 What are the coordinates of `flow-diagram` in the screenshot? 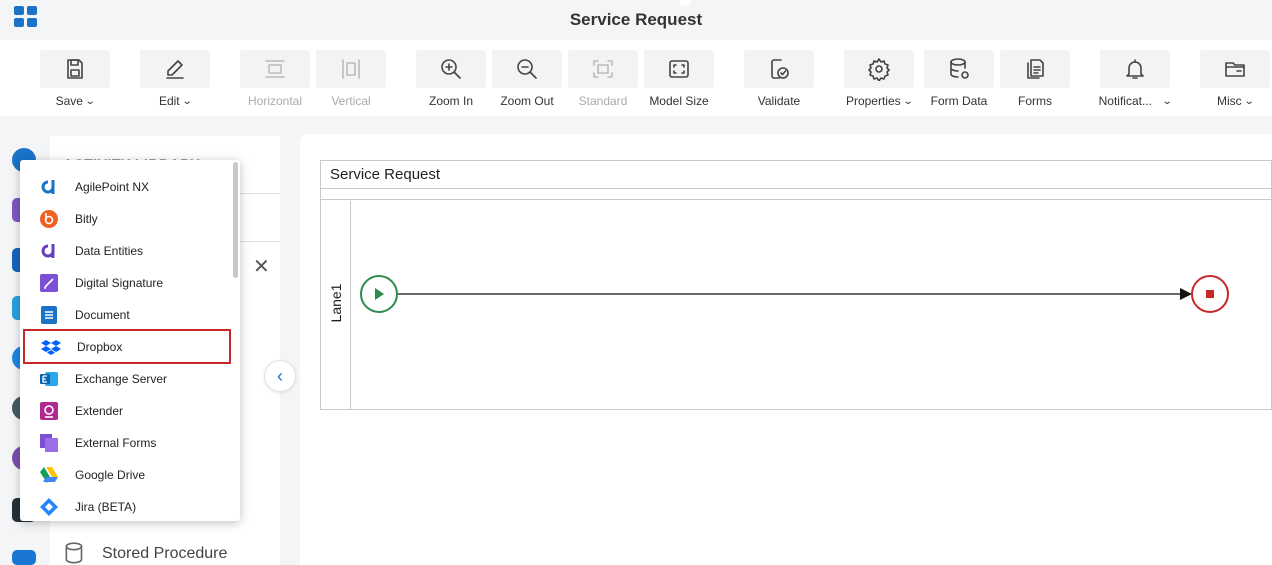 It's located at (794, 294).